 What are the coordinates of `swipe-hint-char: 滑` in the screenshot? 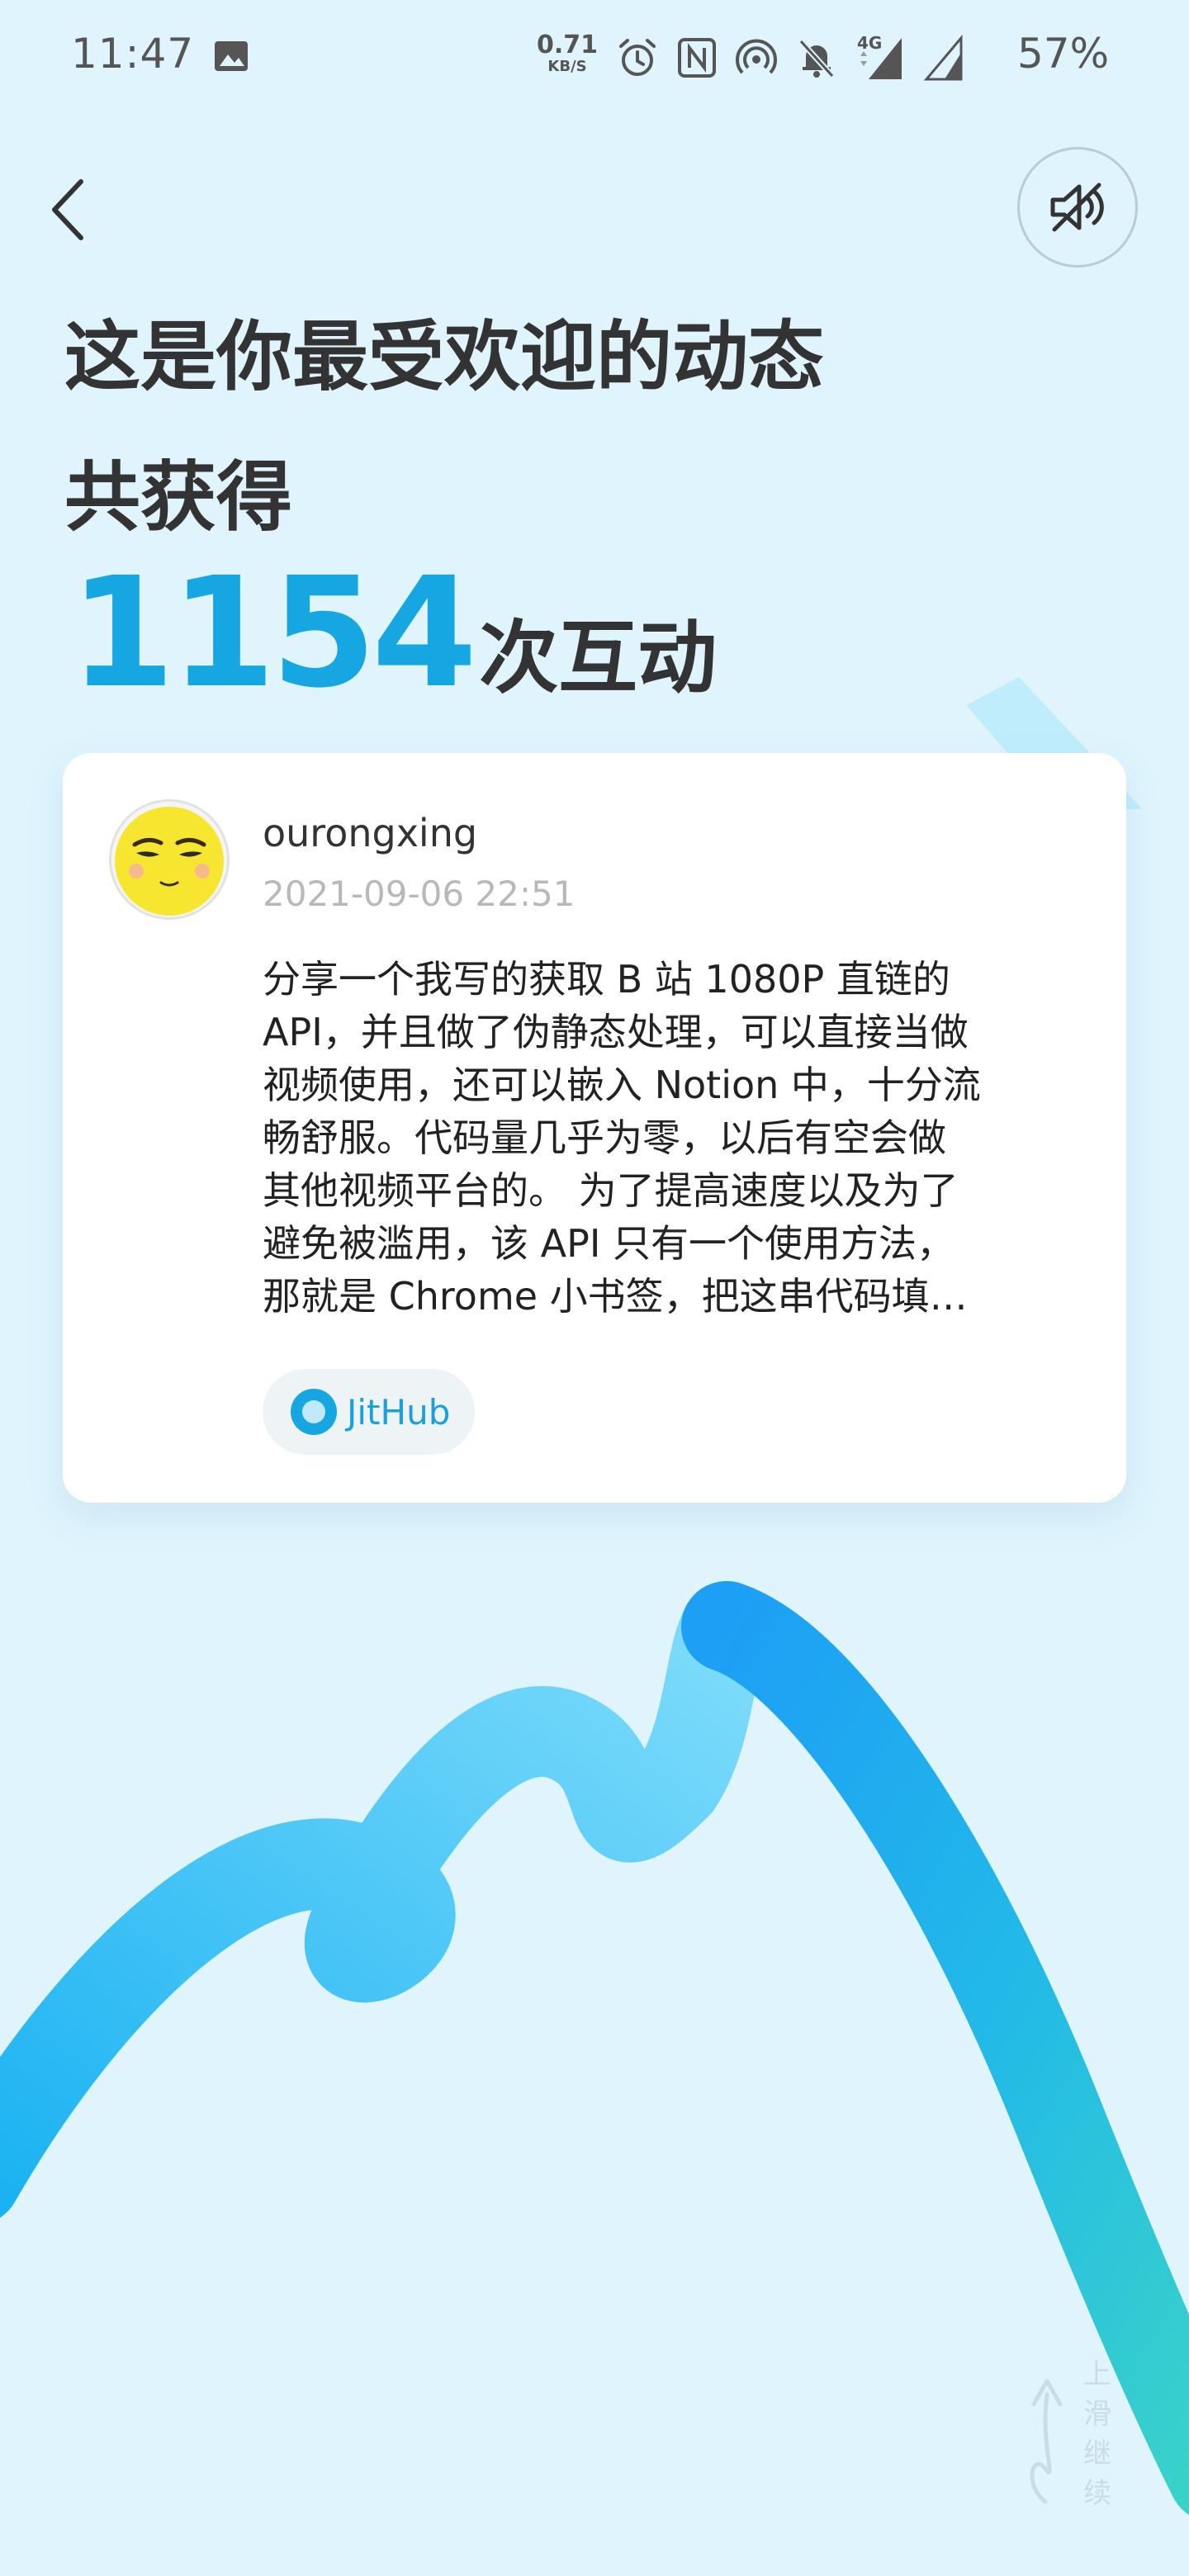 It's located at (1097, 2414).